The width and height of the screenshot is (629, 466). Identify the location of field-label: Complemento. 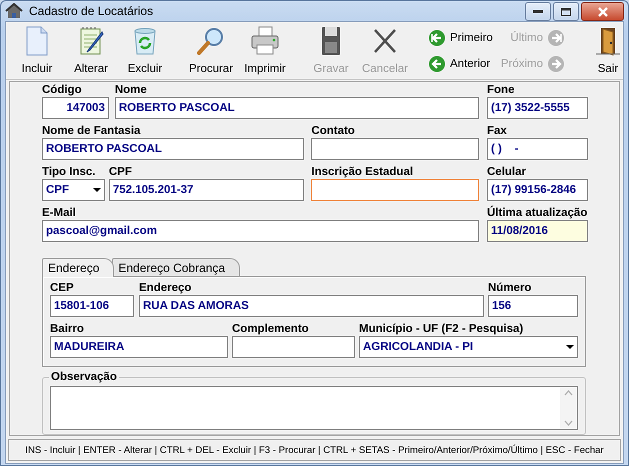
(271, 329).